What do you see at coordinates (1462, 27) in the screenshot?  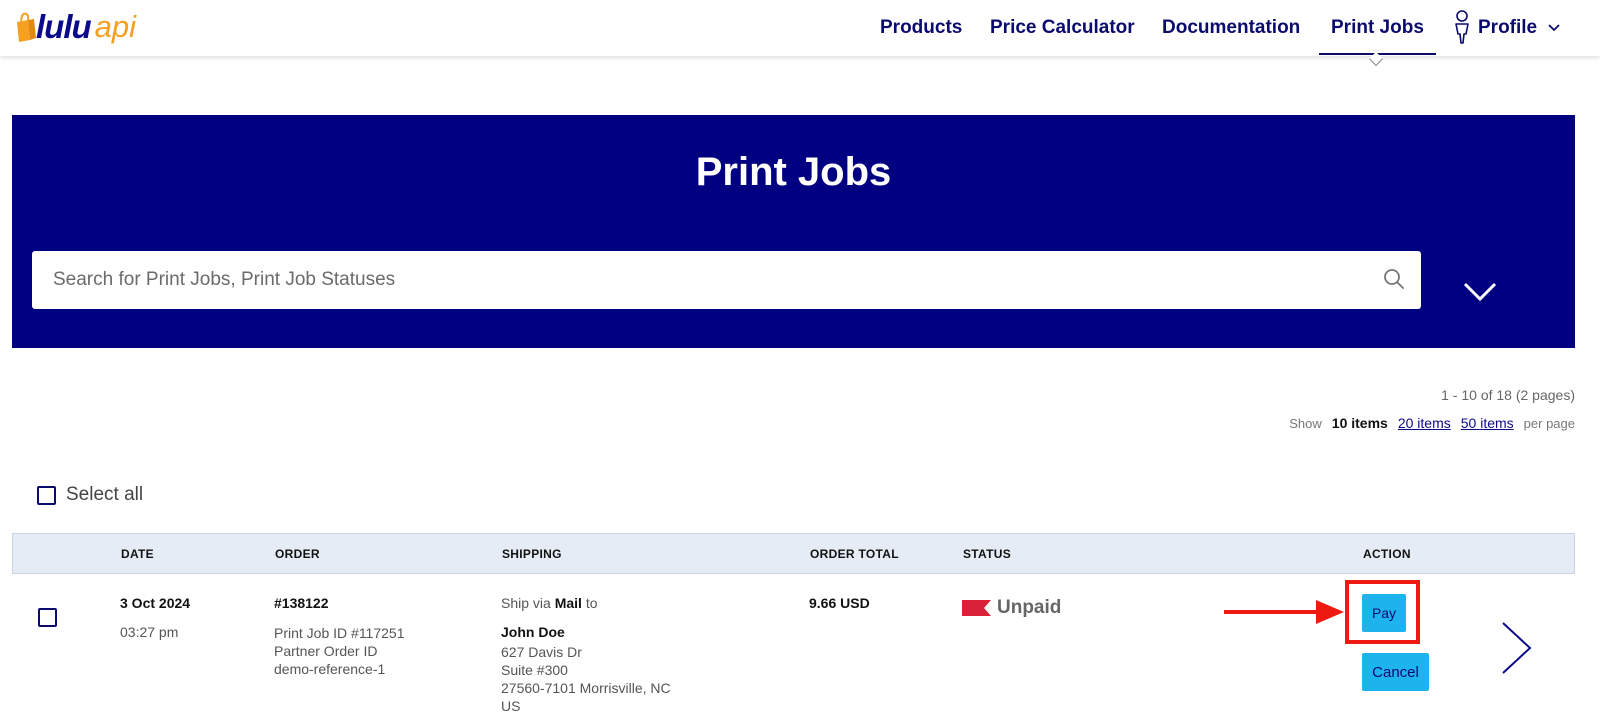 I see `profile-person-icon` at bounding box center [1462, 27].